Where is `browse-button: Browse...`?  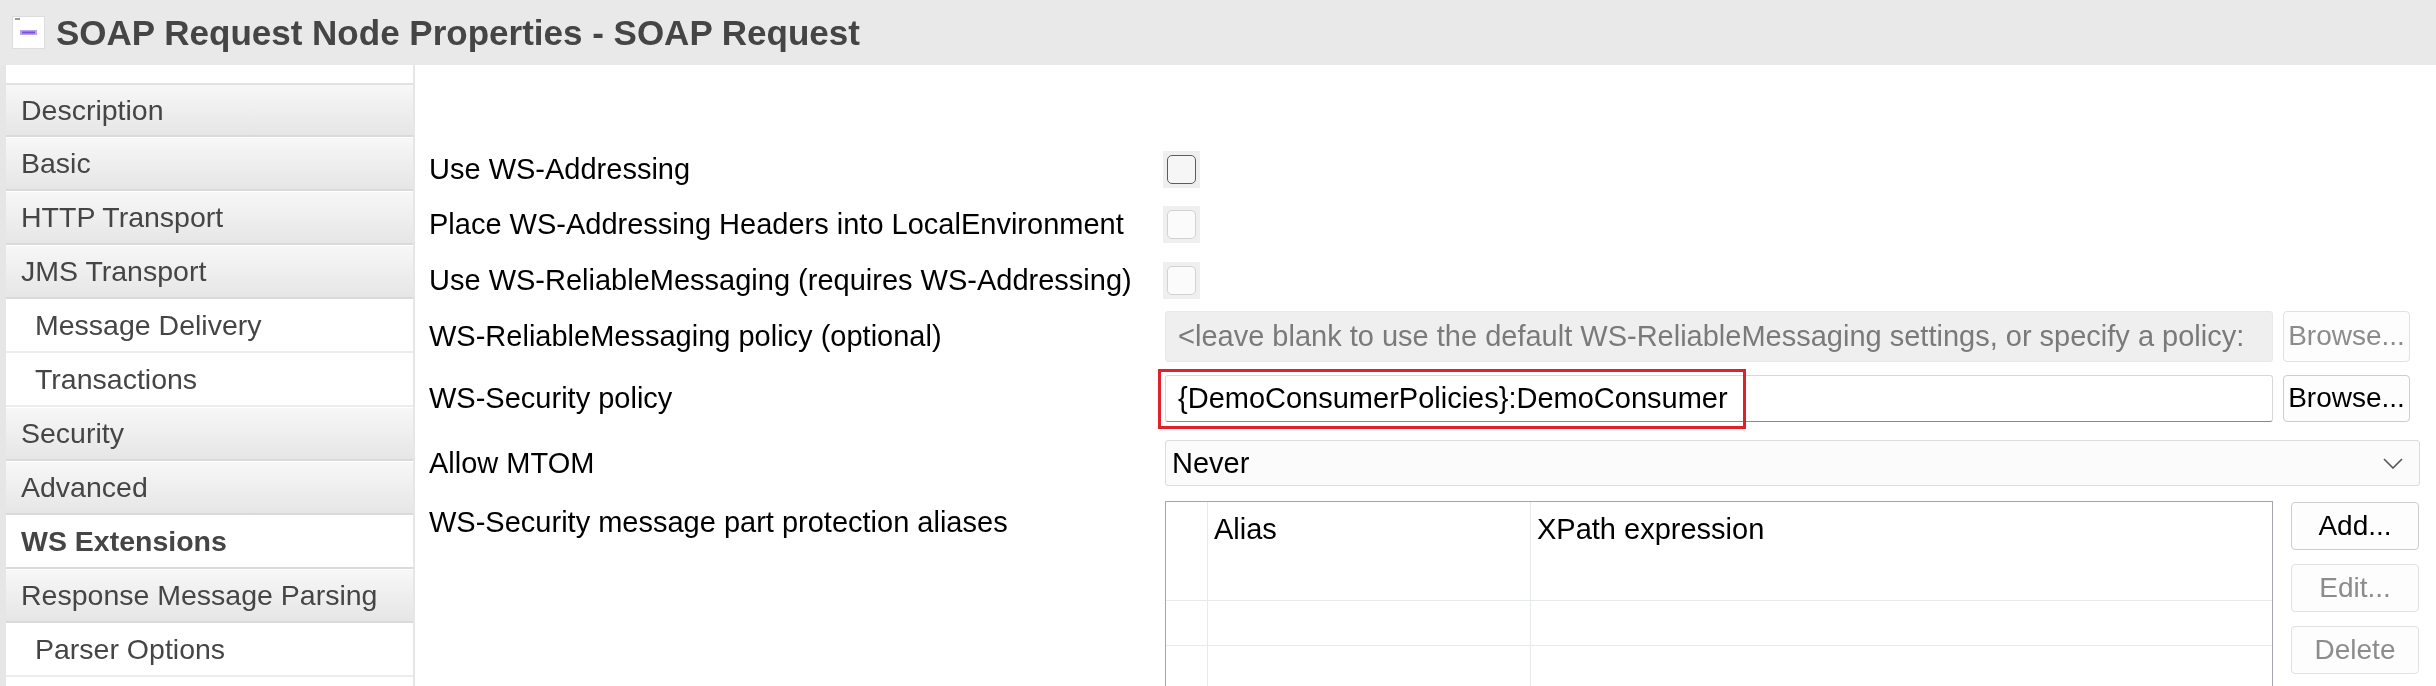
browse-button: Browse... is located at coordinates (2346, 398).